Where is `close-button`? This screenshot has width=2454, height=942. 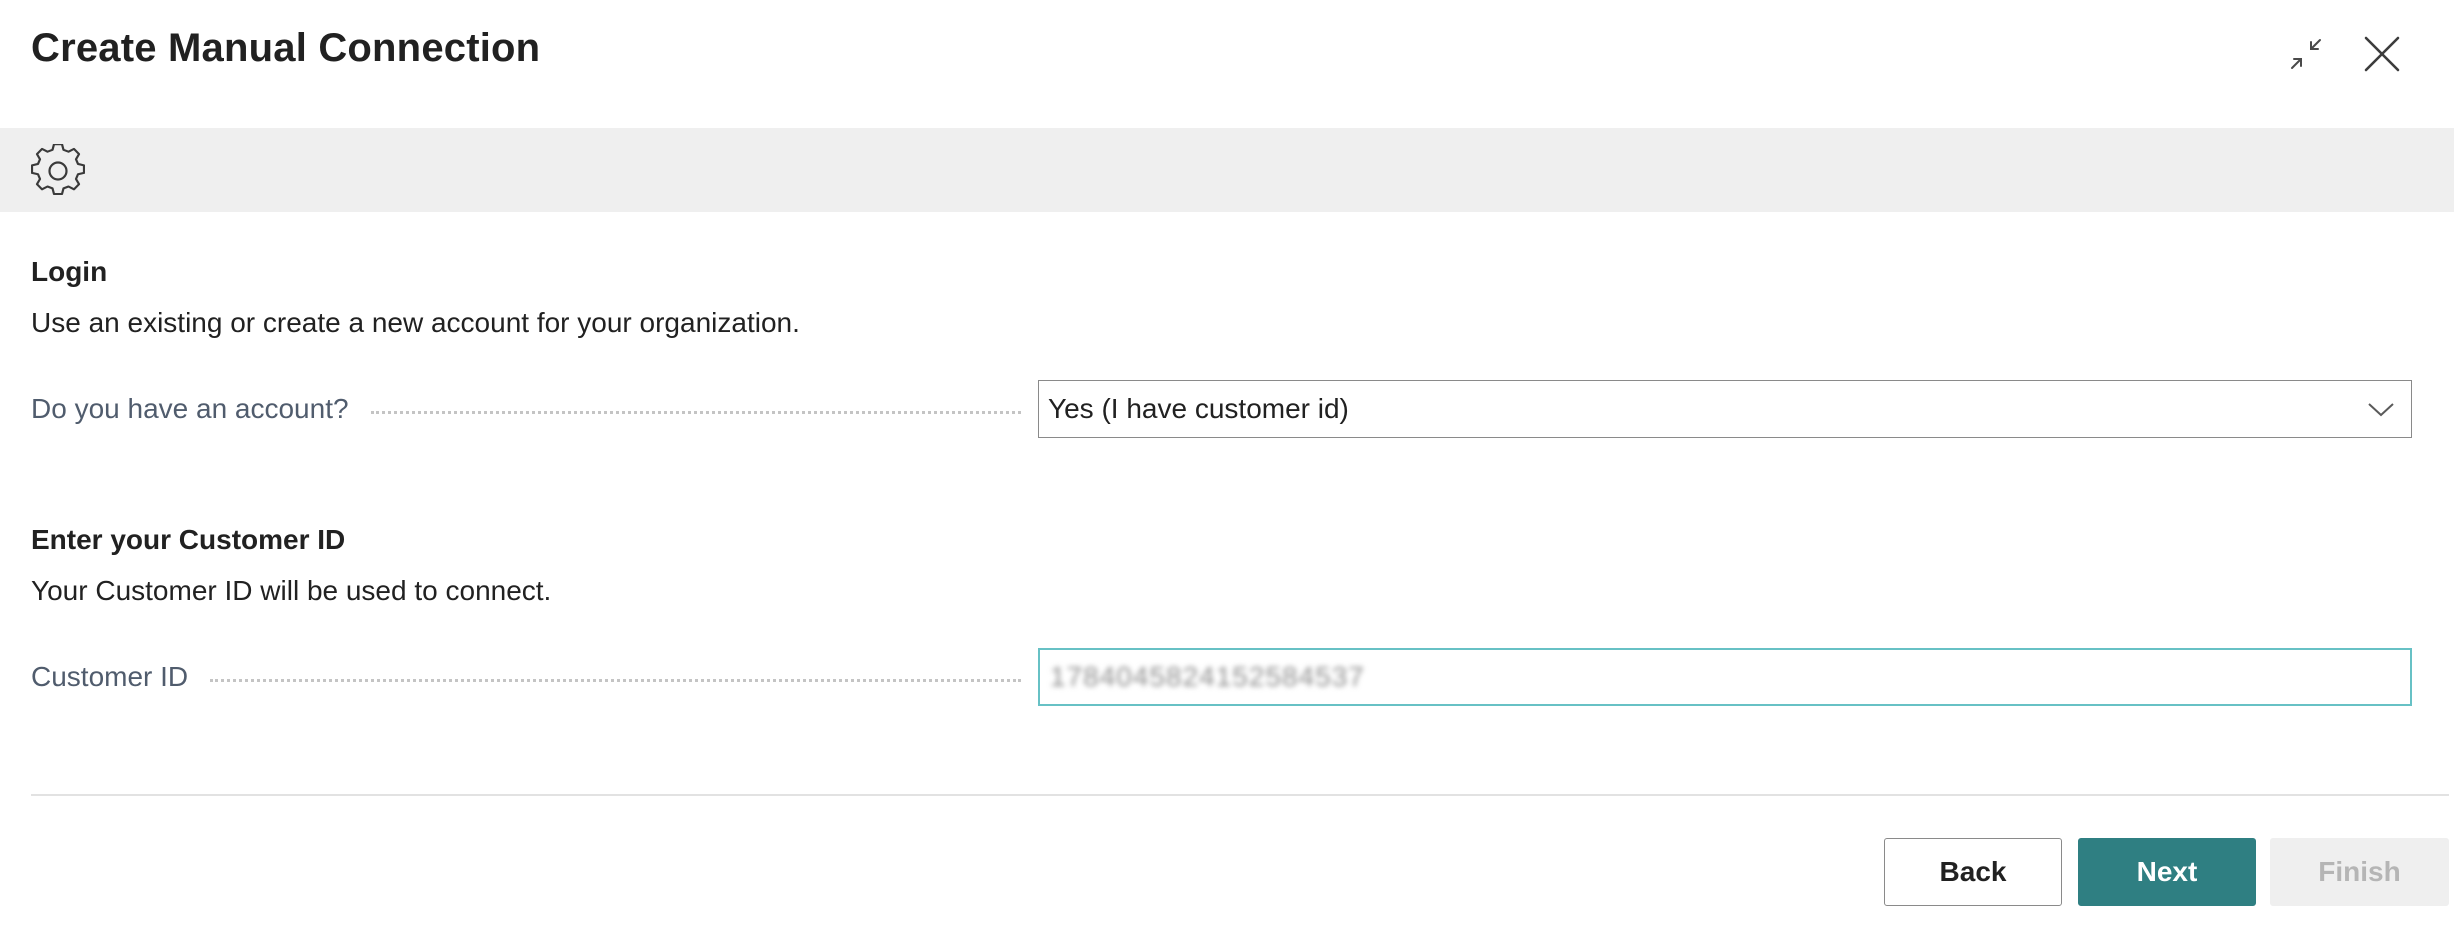
close-button is located at coordinates (2382, 54).